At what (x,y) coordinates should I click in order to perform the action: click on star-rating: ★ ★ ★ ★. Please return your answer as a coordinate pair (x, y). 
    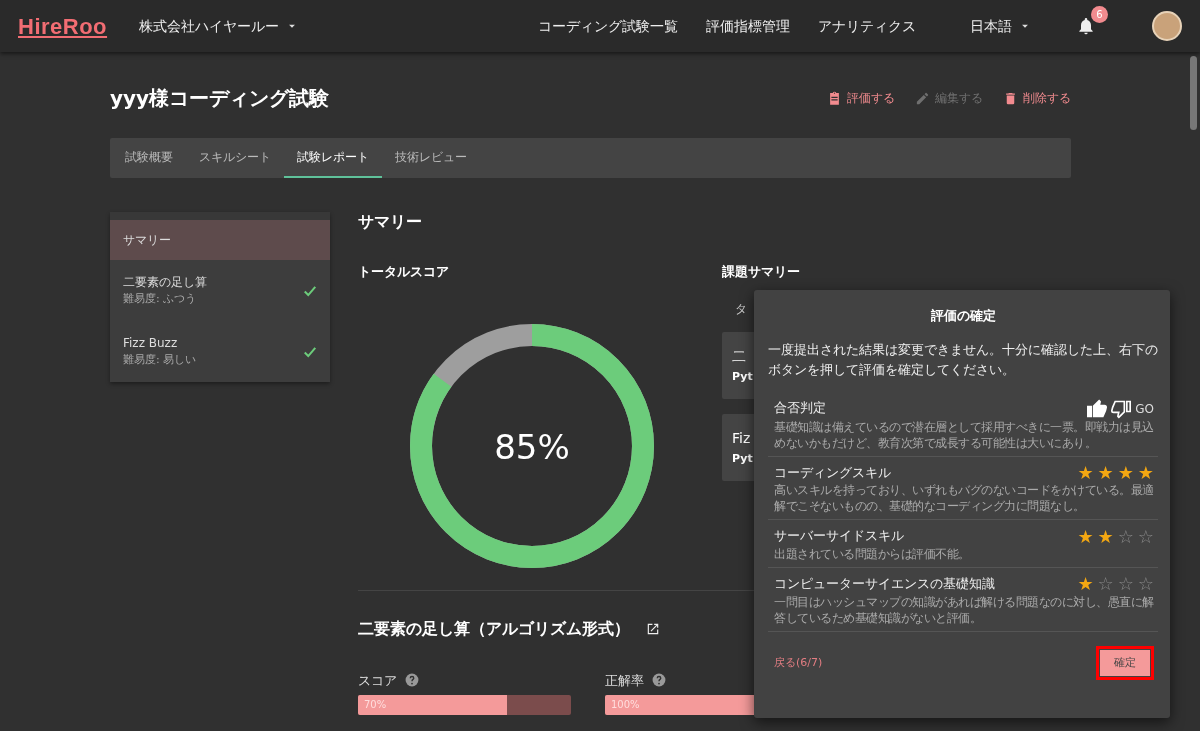
    Looking at the image, I should click on (1115, 472).